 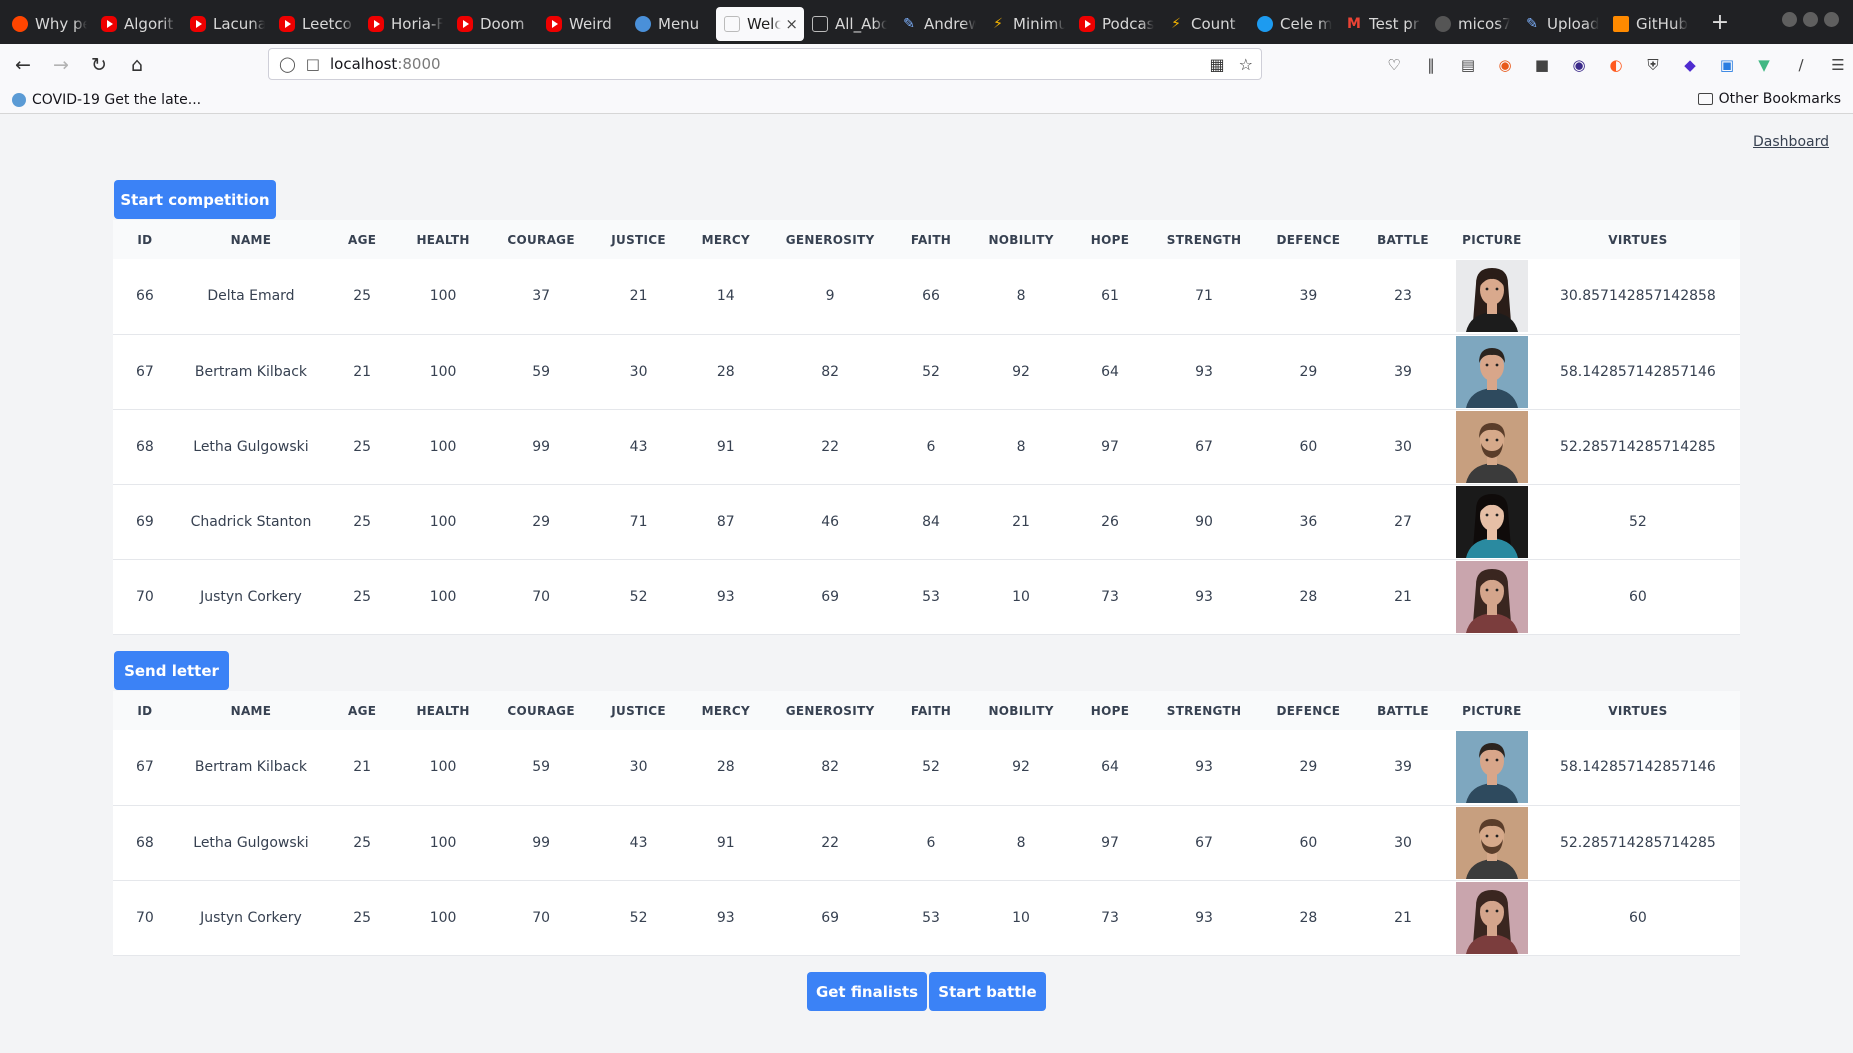 What do you see at coordinates (987, 991) in the screenshot?
I see `start-battle-button: Start battle` at bounding box center [987, 991].